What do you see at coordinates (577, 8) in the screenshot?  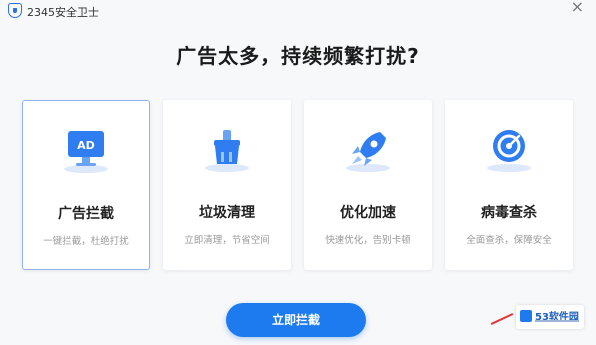 I see `close-button: ×` at bounding box center [577, 8].